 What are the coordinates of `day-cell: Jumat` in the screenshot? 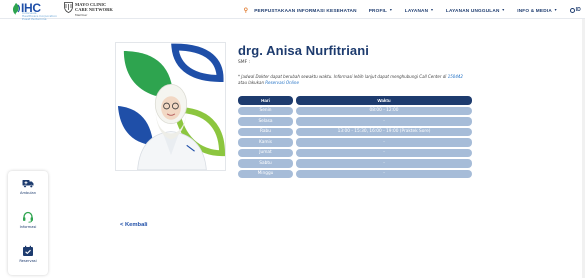 It's located at (265, 152).